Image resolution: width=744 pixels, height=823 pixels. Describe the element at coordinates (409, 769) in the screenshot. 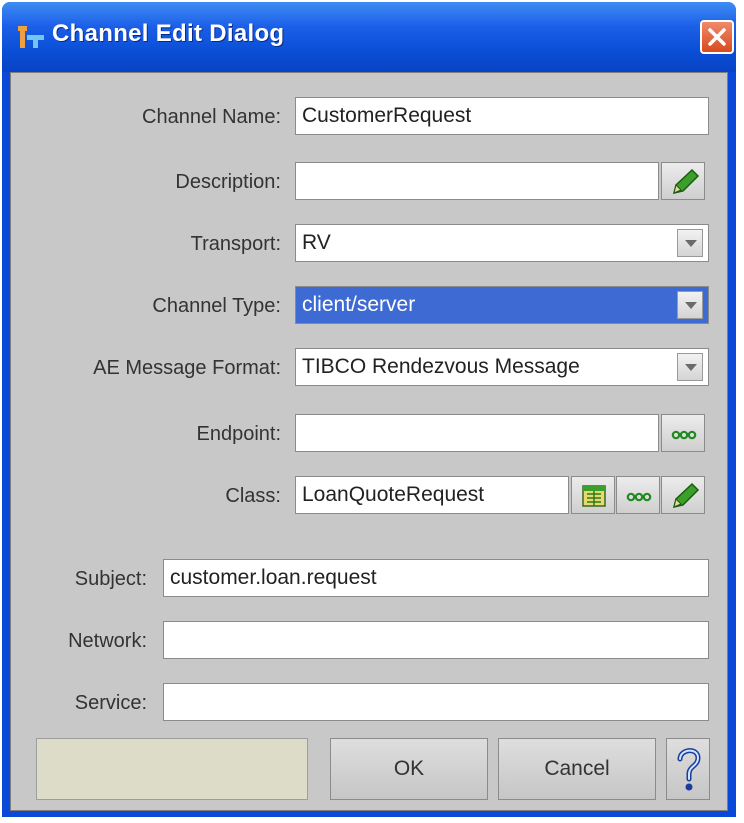

I see `ok-button: OK` at that location.